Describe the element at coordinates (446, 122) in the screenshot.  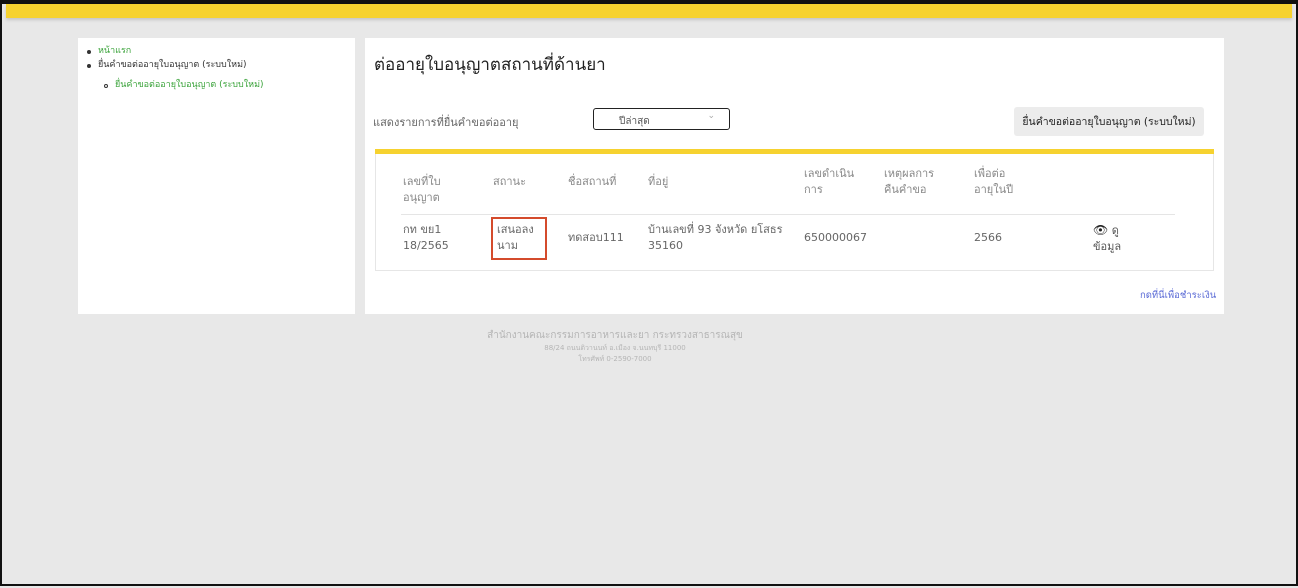
I see `filter-label: แสดงรายการที่ยื่นคำขอต่ออายุ` at that location.